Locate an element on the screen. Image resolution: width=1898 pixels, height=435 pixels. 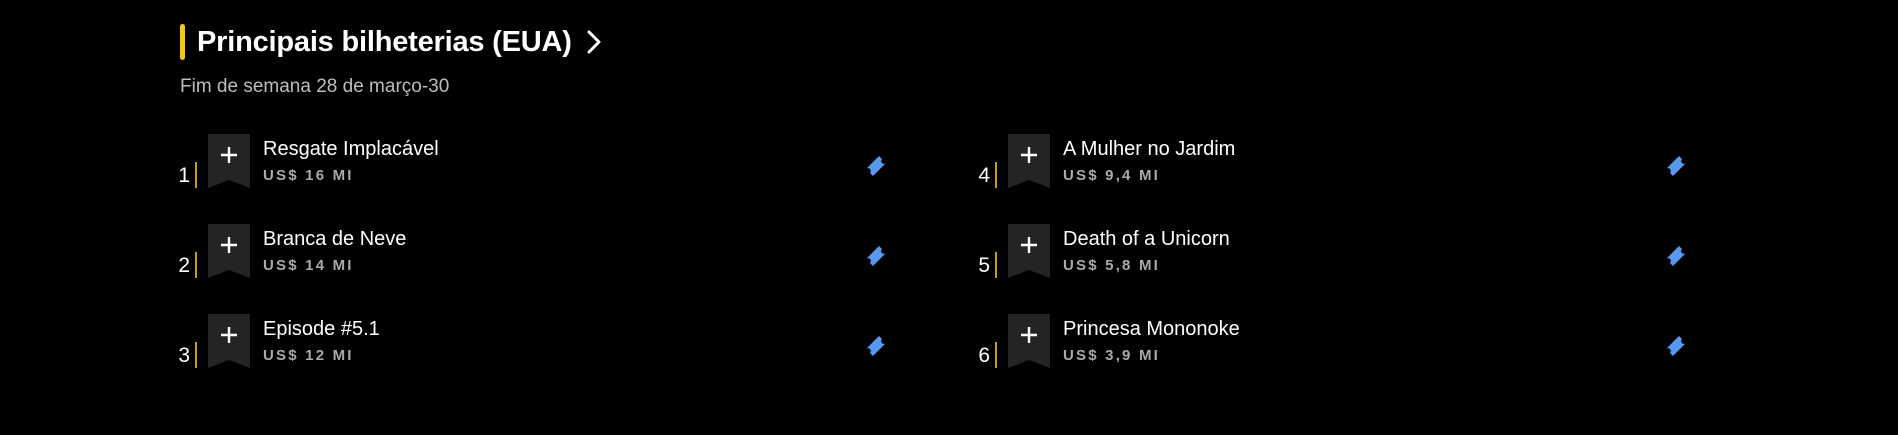
movie-info: Princesa Mononoke US$ 3,9 MI is located at coordinates (1151, 341).